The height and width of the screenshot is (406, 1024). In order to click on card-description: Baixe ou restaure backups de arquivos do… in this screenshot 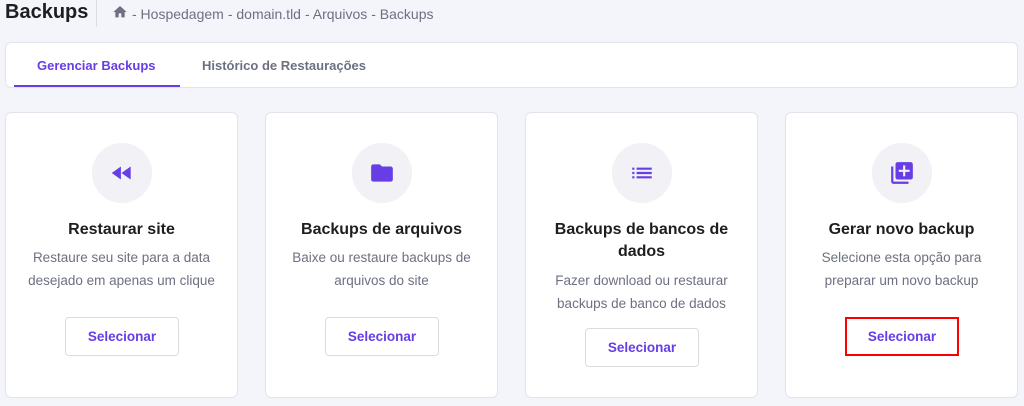, I will do `click(381, 269)`.